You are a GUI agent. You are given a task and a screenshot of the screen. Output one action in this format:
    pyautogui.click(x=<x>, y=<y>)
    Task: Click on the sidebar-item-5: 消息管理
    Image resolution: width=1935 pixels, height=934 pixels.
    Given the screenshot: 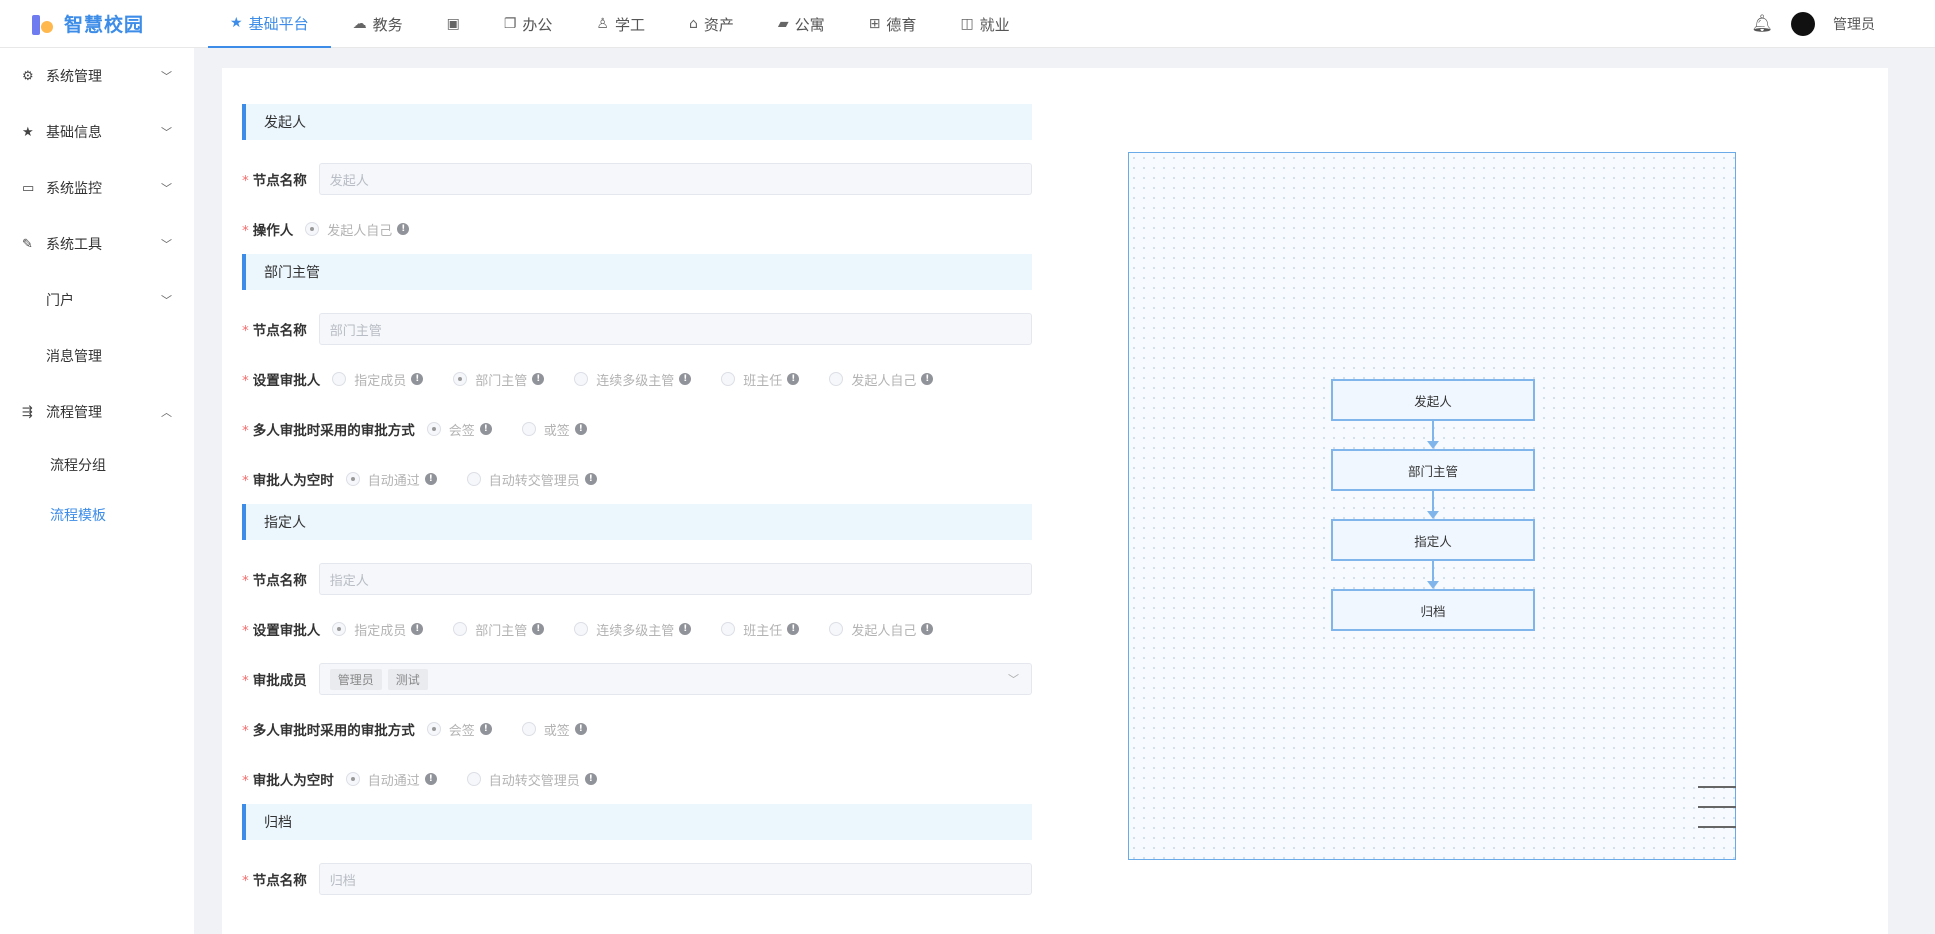 What is the action you would take?
    pyautogui.click(x=97, y=356)
    